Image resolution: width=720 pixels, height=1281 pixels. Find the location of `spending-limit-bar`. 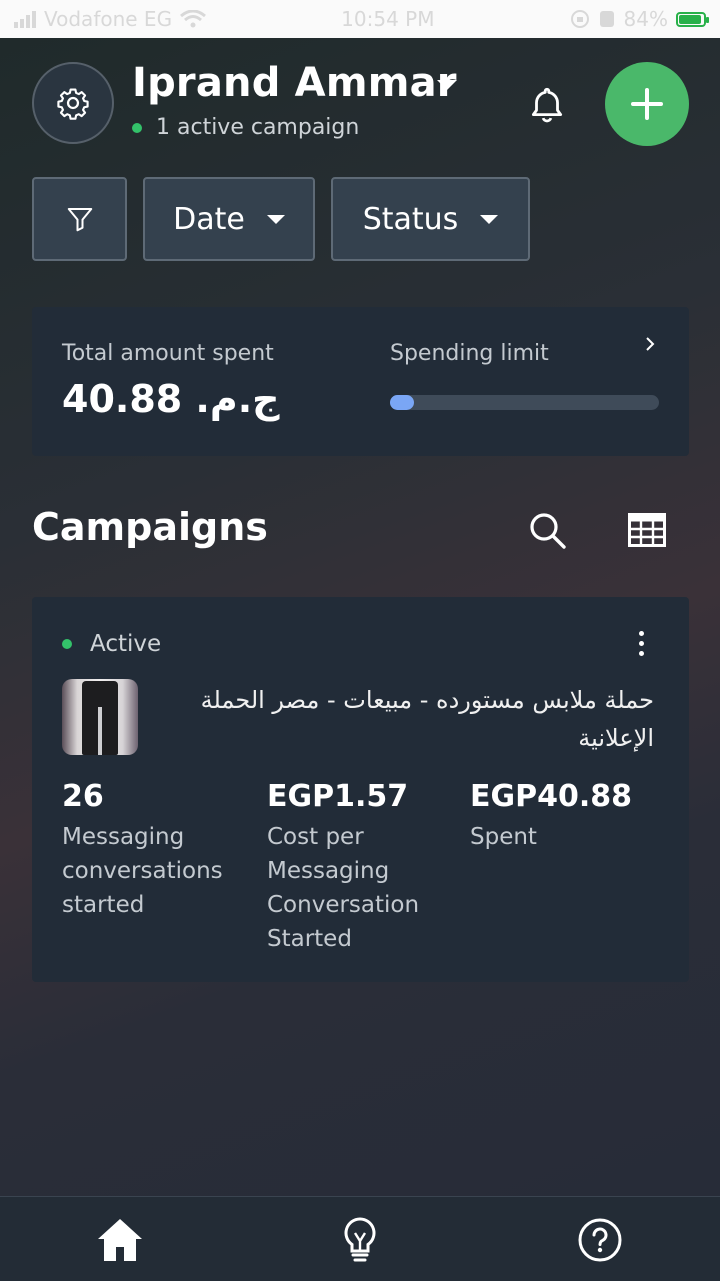

spending-limit-bar is located at coordinates (524, 402).